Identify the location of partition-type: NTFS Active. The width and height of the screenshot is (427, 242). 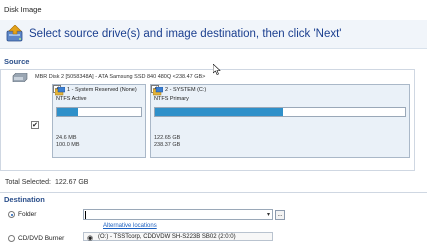
(71, 99).